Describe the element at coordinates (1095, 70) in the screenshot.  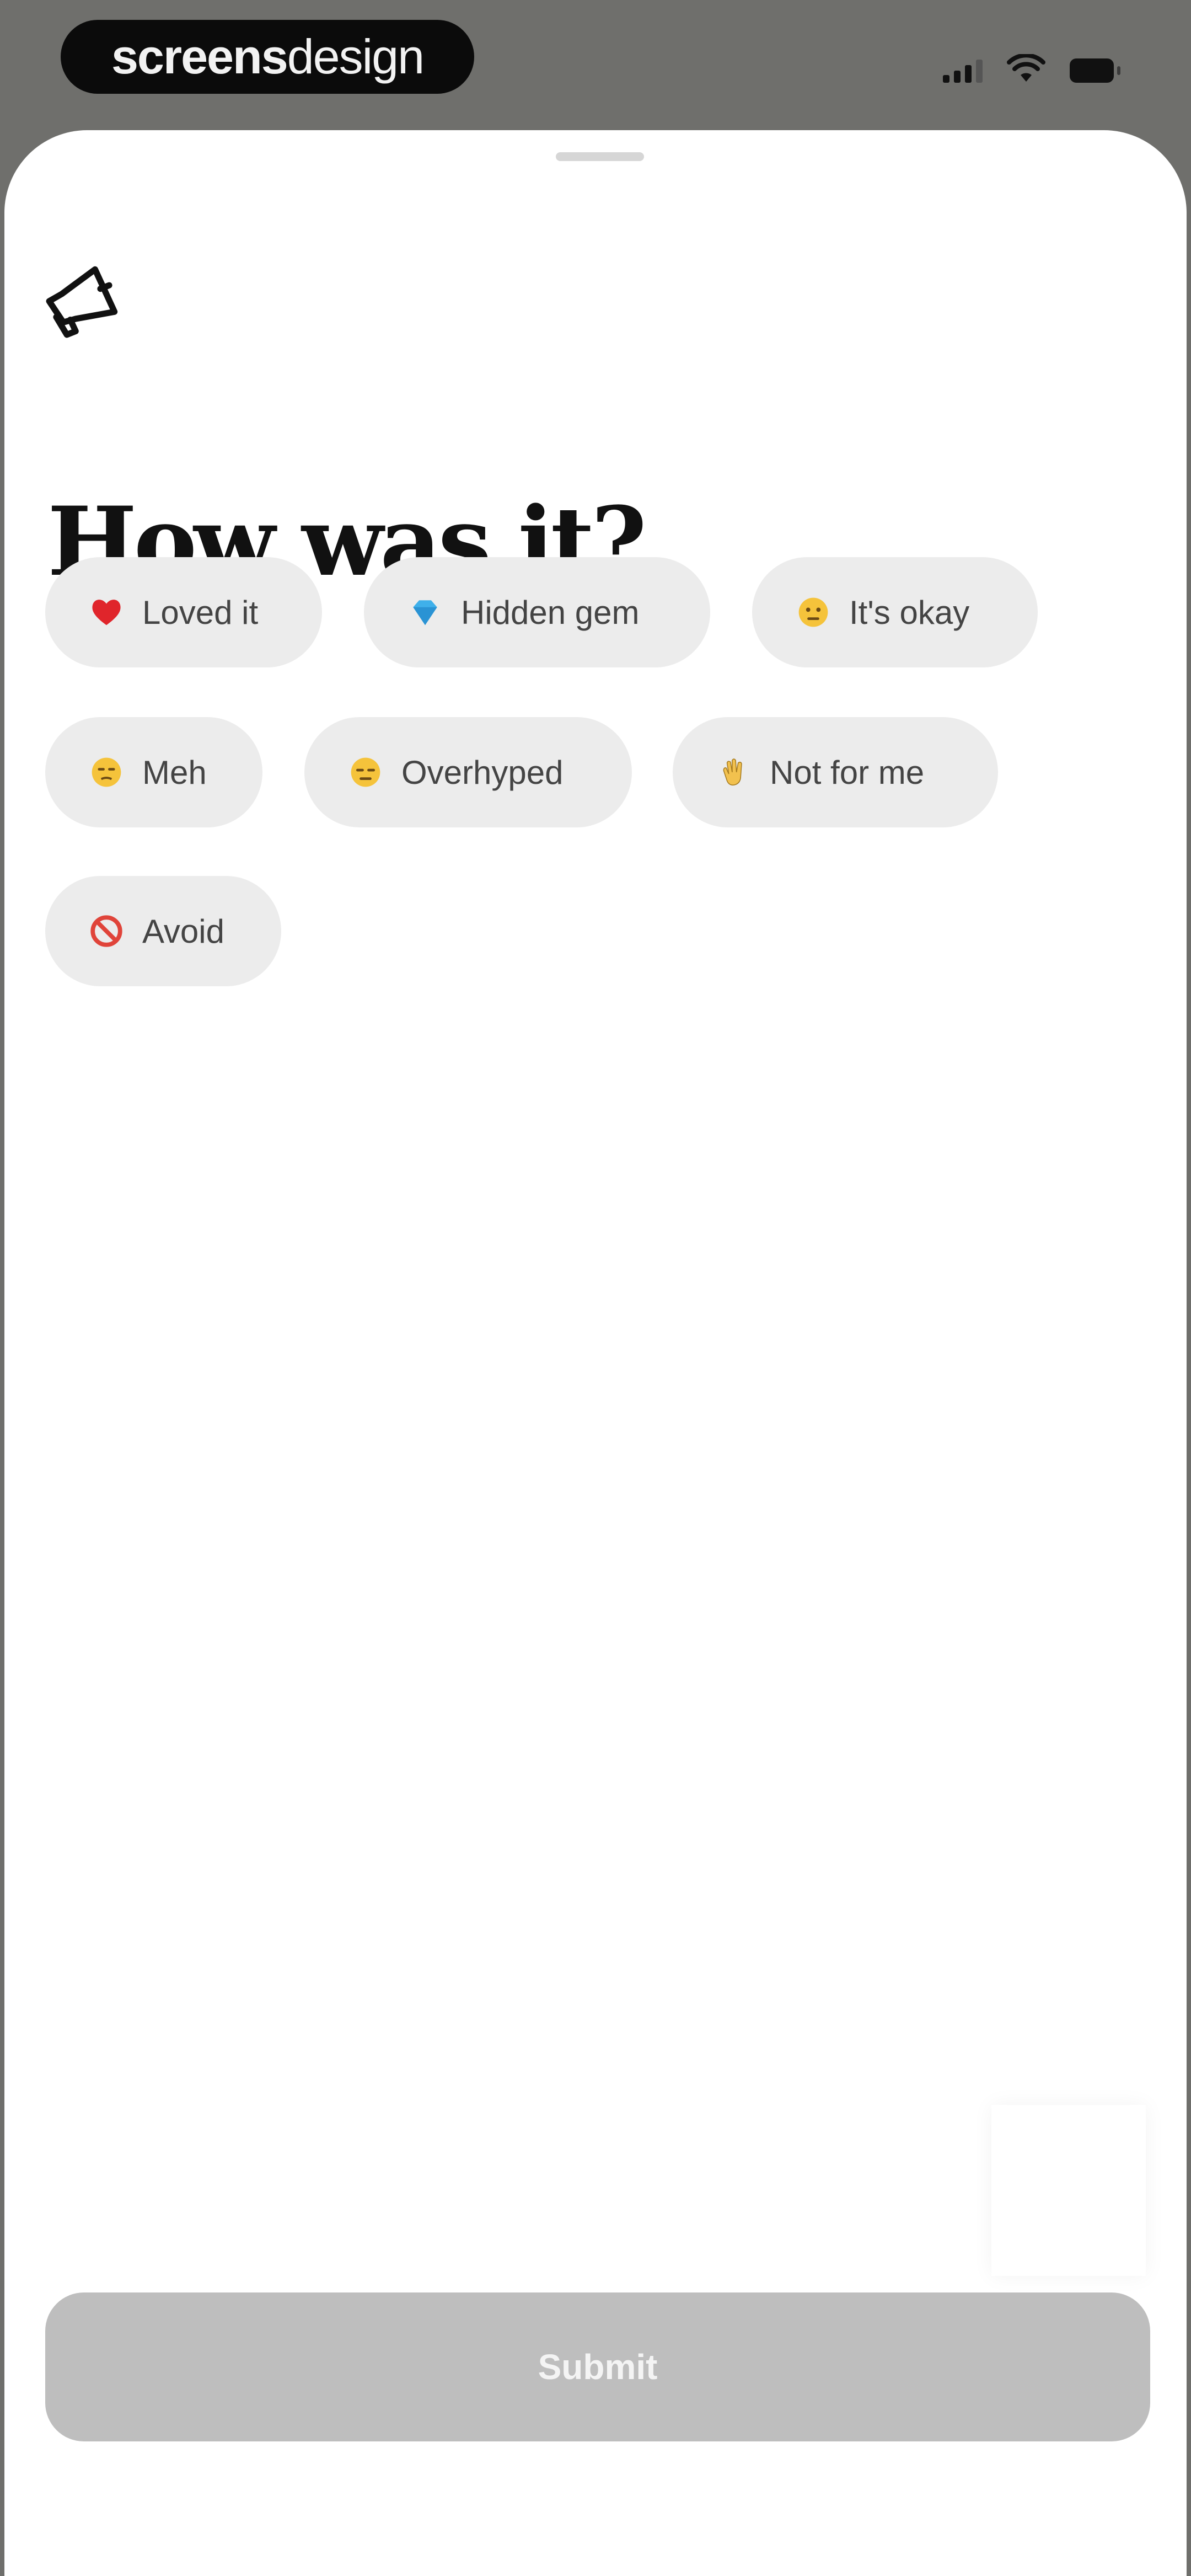
I see `battery-icon` at that location.